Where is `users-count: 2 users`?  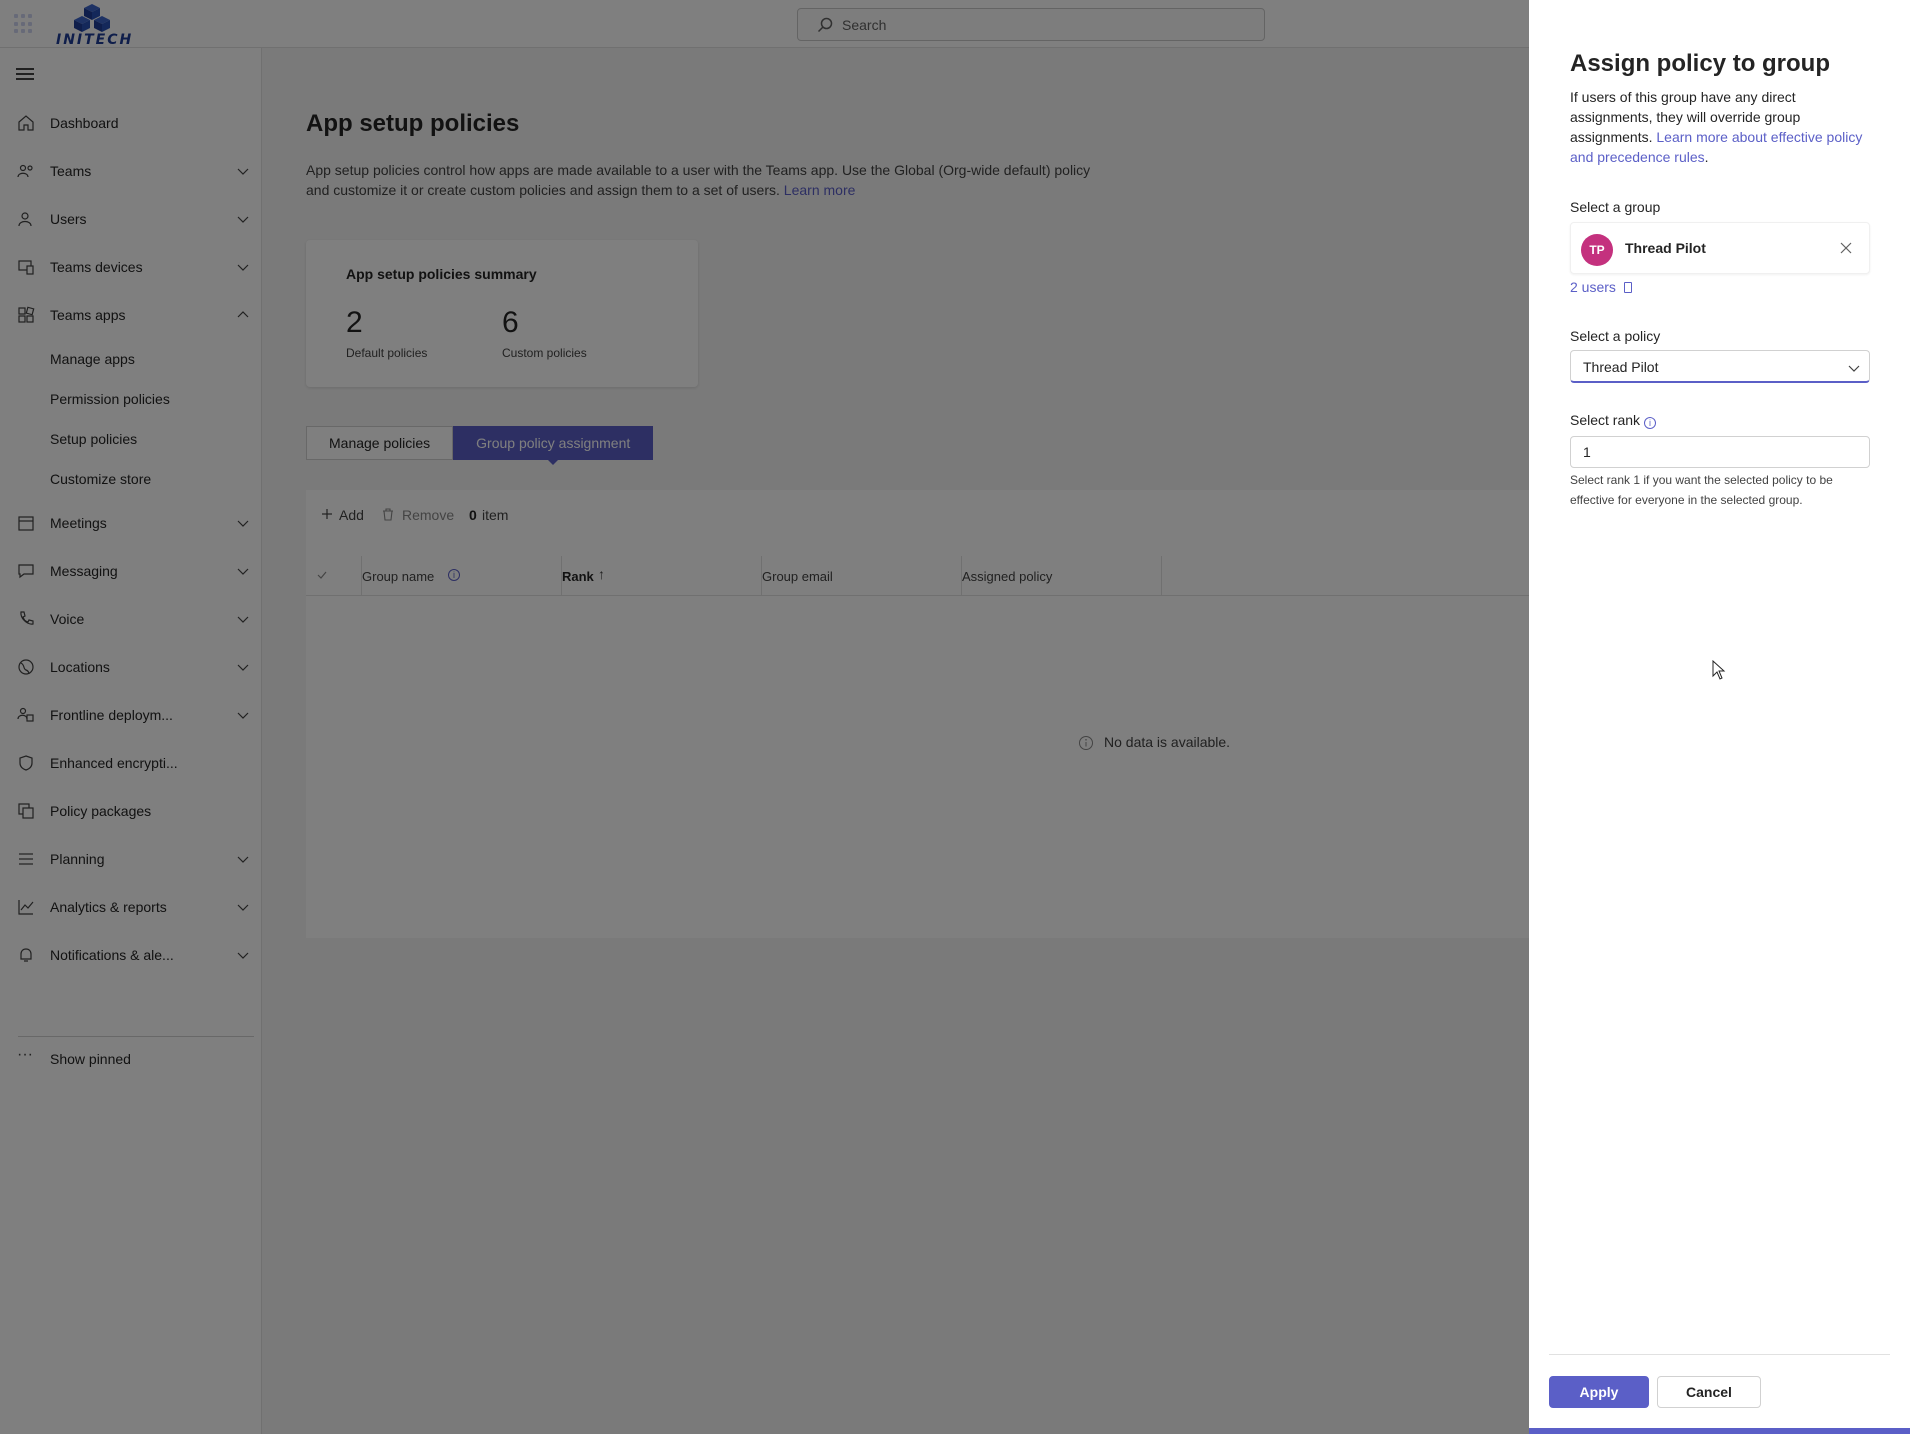 users-count: 2 users is located at coordinates (1593, 287).